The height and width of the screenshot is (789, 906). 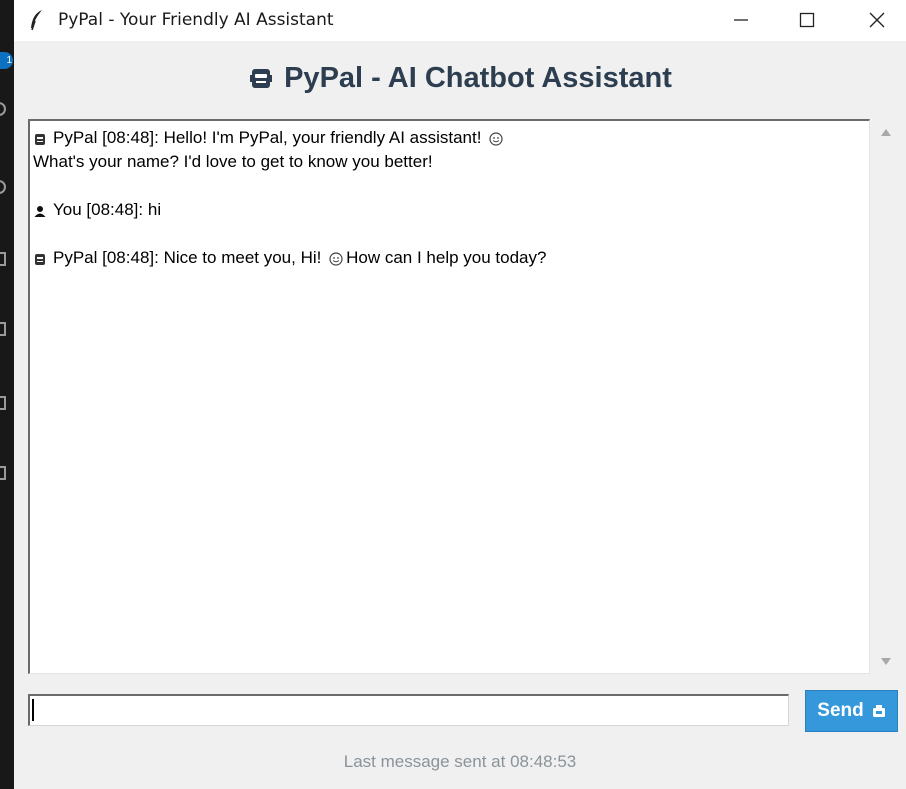 I want to click on message-input, so click(x=408, y=710).